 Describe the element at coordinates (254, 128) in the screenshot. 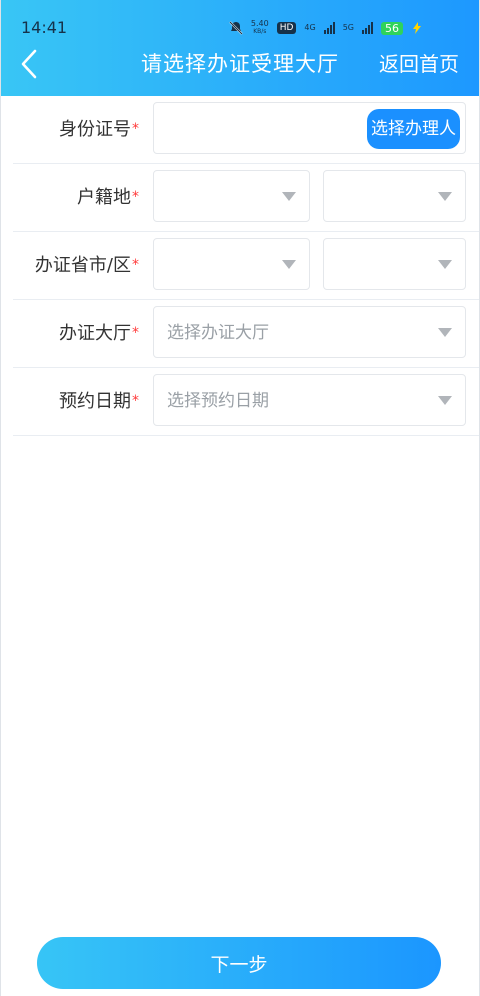

I see `id-number-input` at that location.